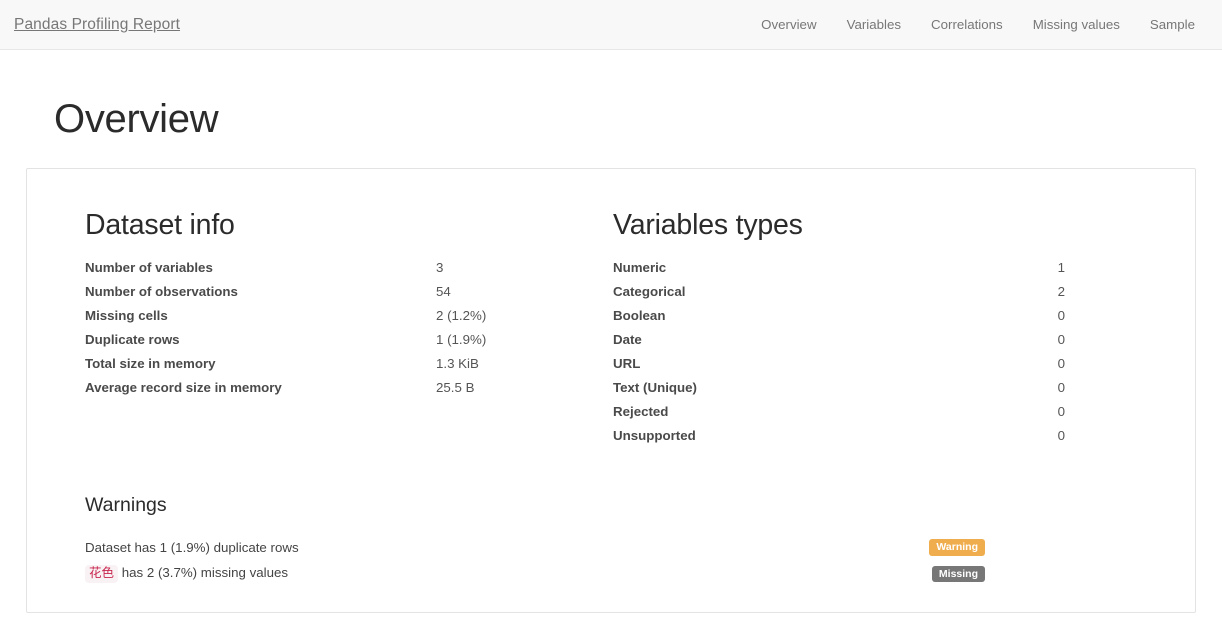 This screenshot has width=1222, height=624. What do you see at coordinates (443, 291) in the screenshot?
I see `stat-value: 54` at bounding box center [443, 291].